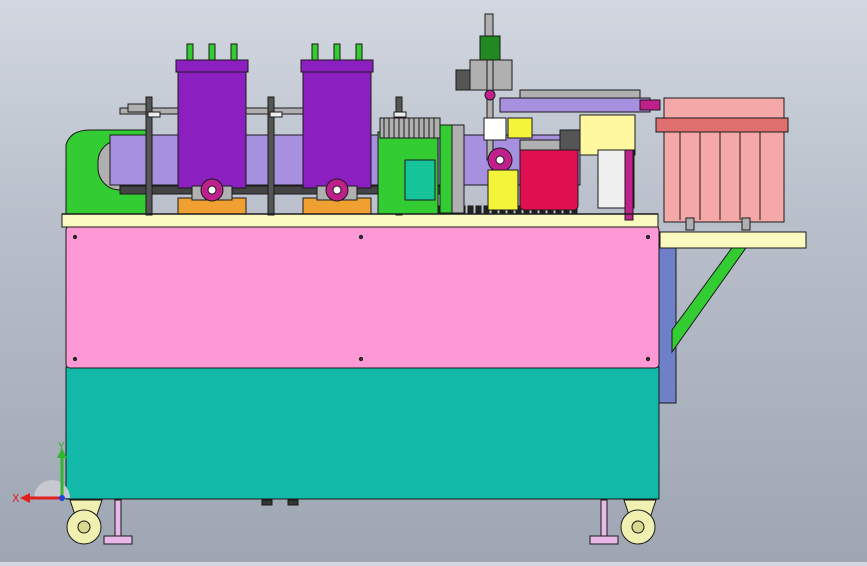  Describe the element at coordinates (520, 128) in the screenshot. I see `clamp-block` at that location.